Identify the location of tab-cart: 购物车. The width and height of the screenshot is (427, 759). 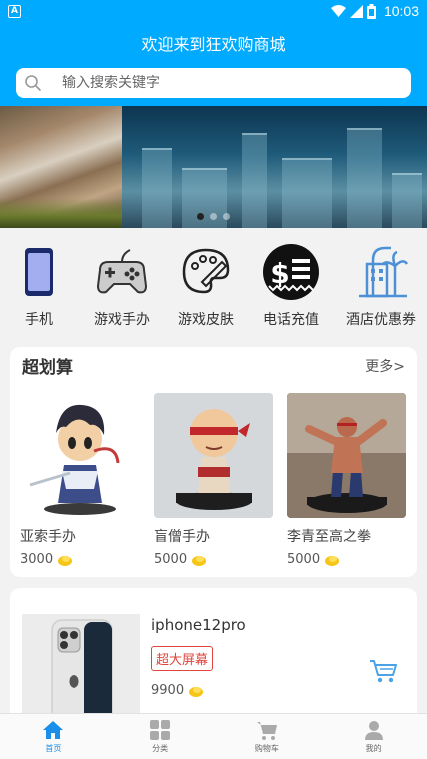
(267, 736).